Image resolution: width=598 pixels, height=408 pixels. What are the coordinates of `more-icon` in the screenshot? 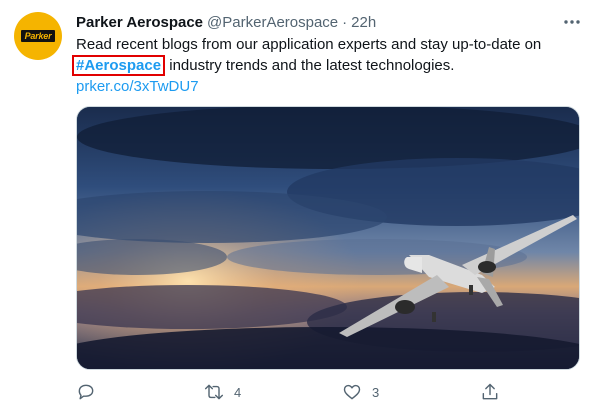 It's located at (572, 22).